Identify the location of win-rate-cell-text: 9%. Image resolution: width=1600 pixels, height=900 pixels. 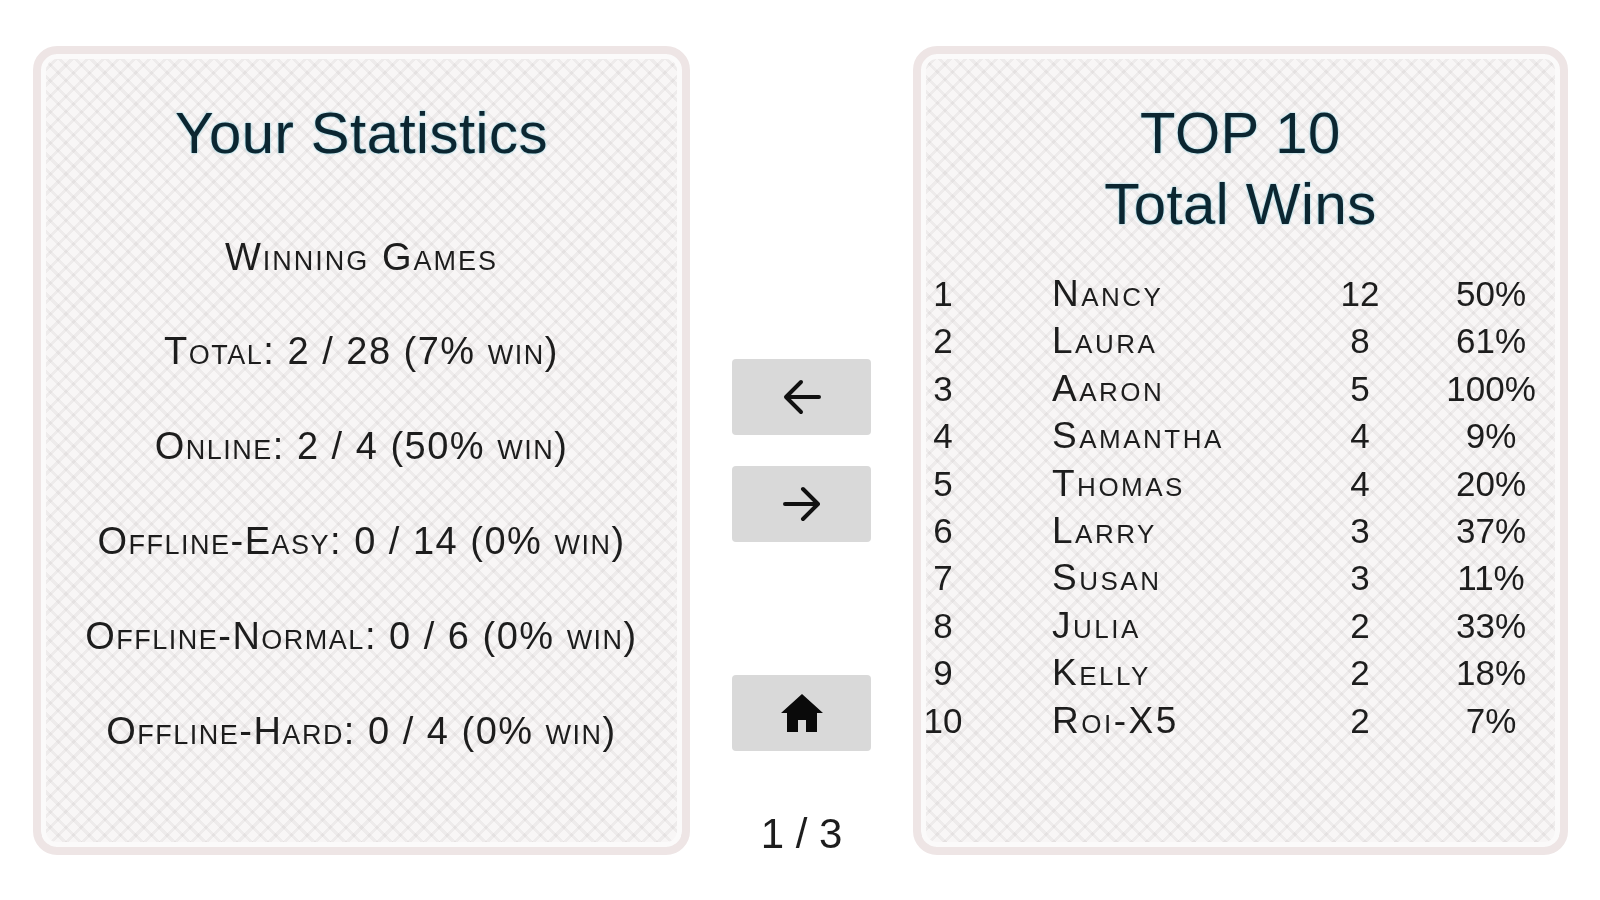
(1491, 436).